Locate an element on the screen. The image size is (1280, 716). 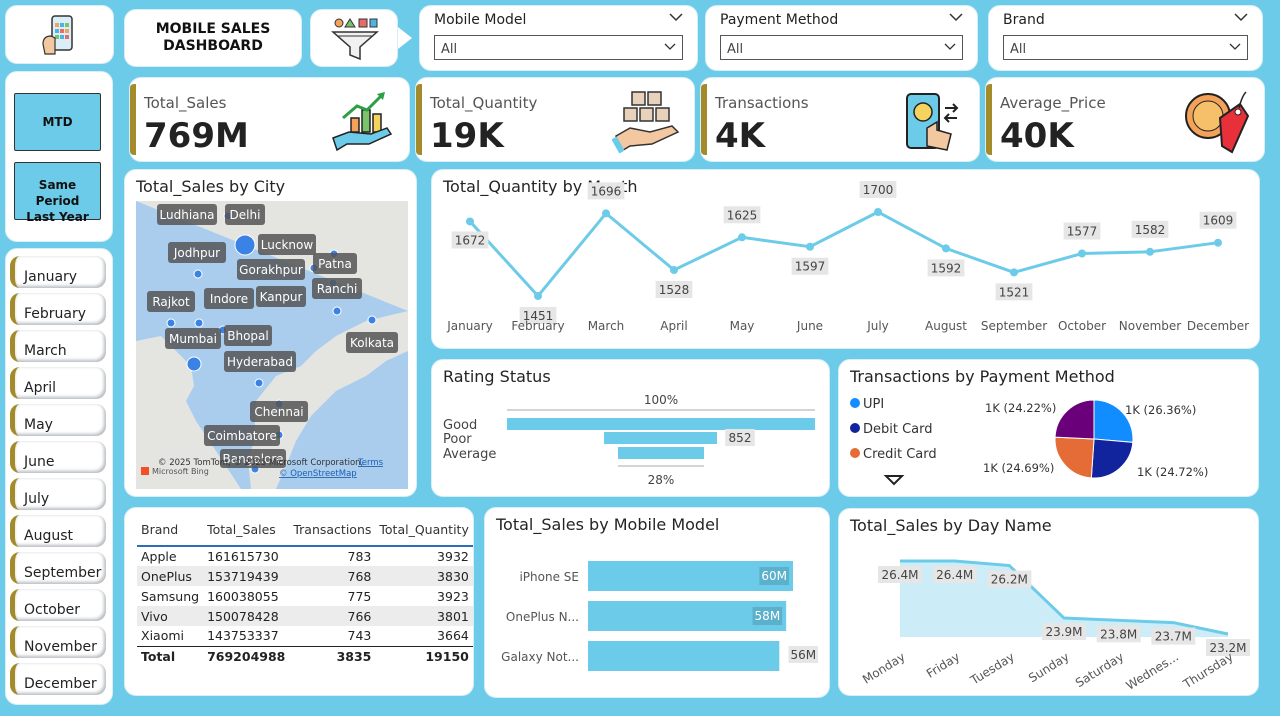
month-february: February is located at coordinates (58, 309).